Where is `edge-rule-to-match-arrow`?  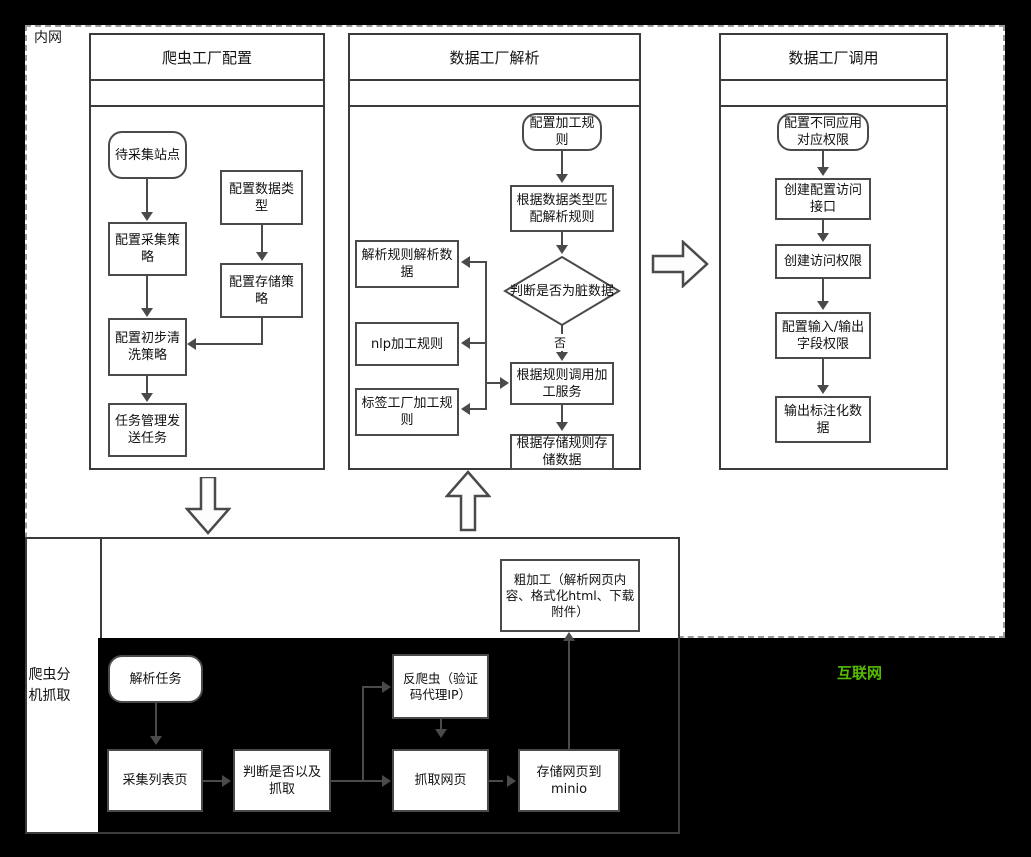
edge-rule-to-match-arrow is located at coordinates (562, 178).